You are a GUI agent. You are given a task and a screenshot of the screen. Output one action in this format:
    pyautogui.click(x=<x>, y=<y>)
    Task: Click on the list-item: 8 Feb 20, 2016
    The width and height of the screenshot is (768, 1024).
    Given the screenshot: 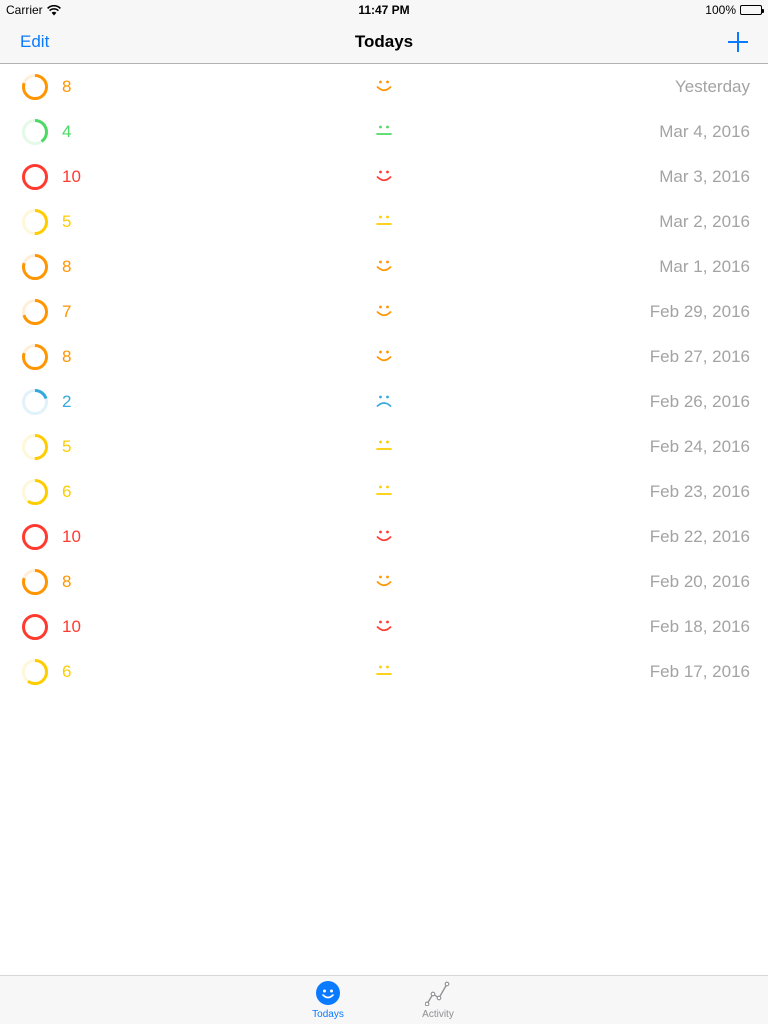 What is the action you would take?
    pyautogui.click(x=384, y=581)
    